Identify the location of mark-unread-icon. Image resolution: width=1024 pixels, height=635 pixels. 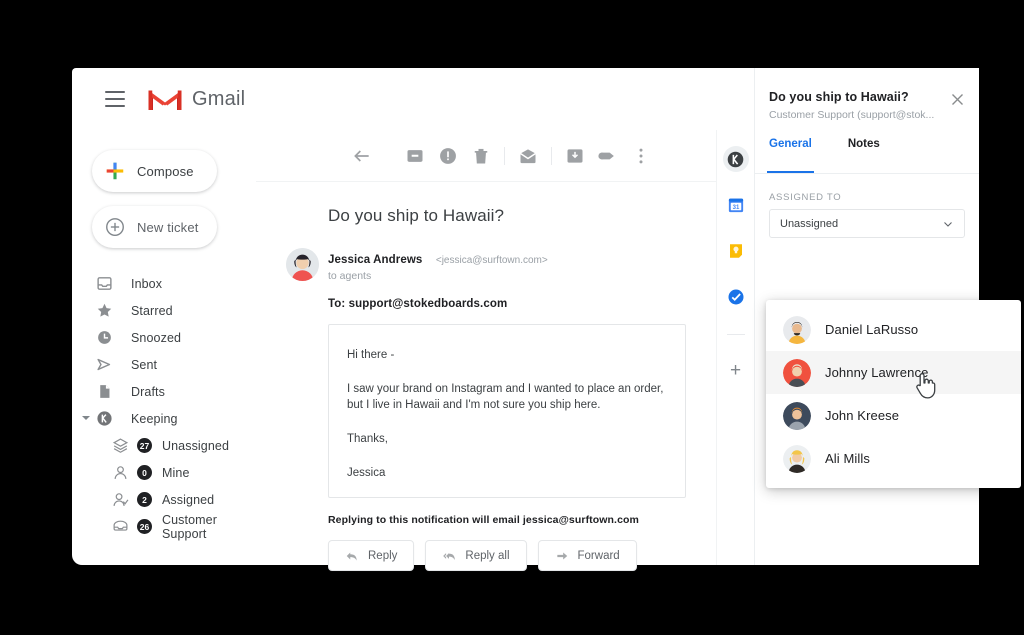
(528, 156).